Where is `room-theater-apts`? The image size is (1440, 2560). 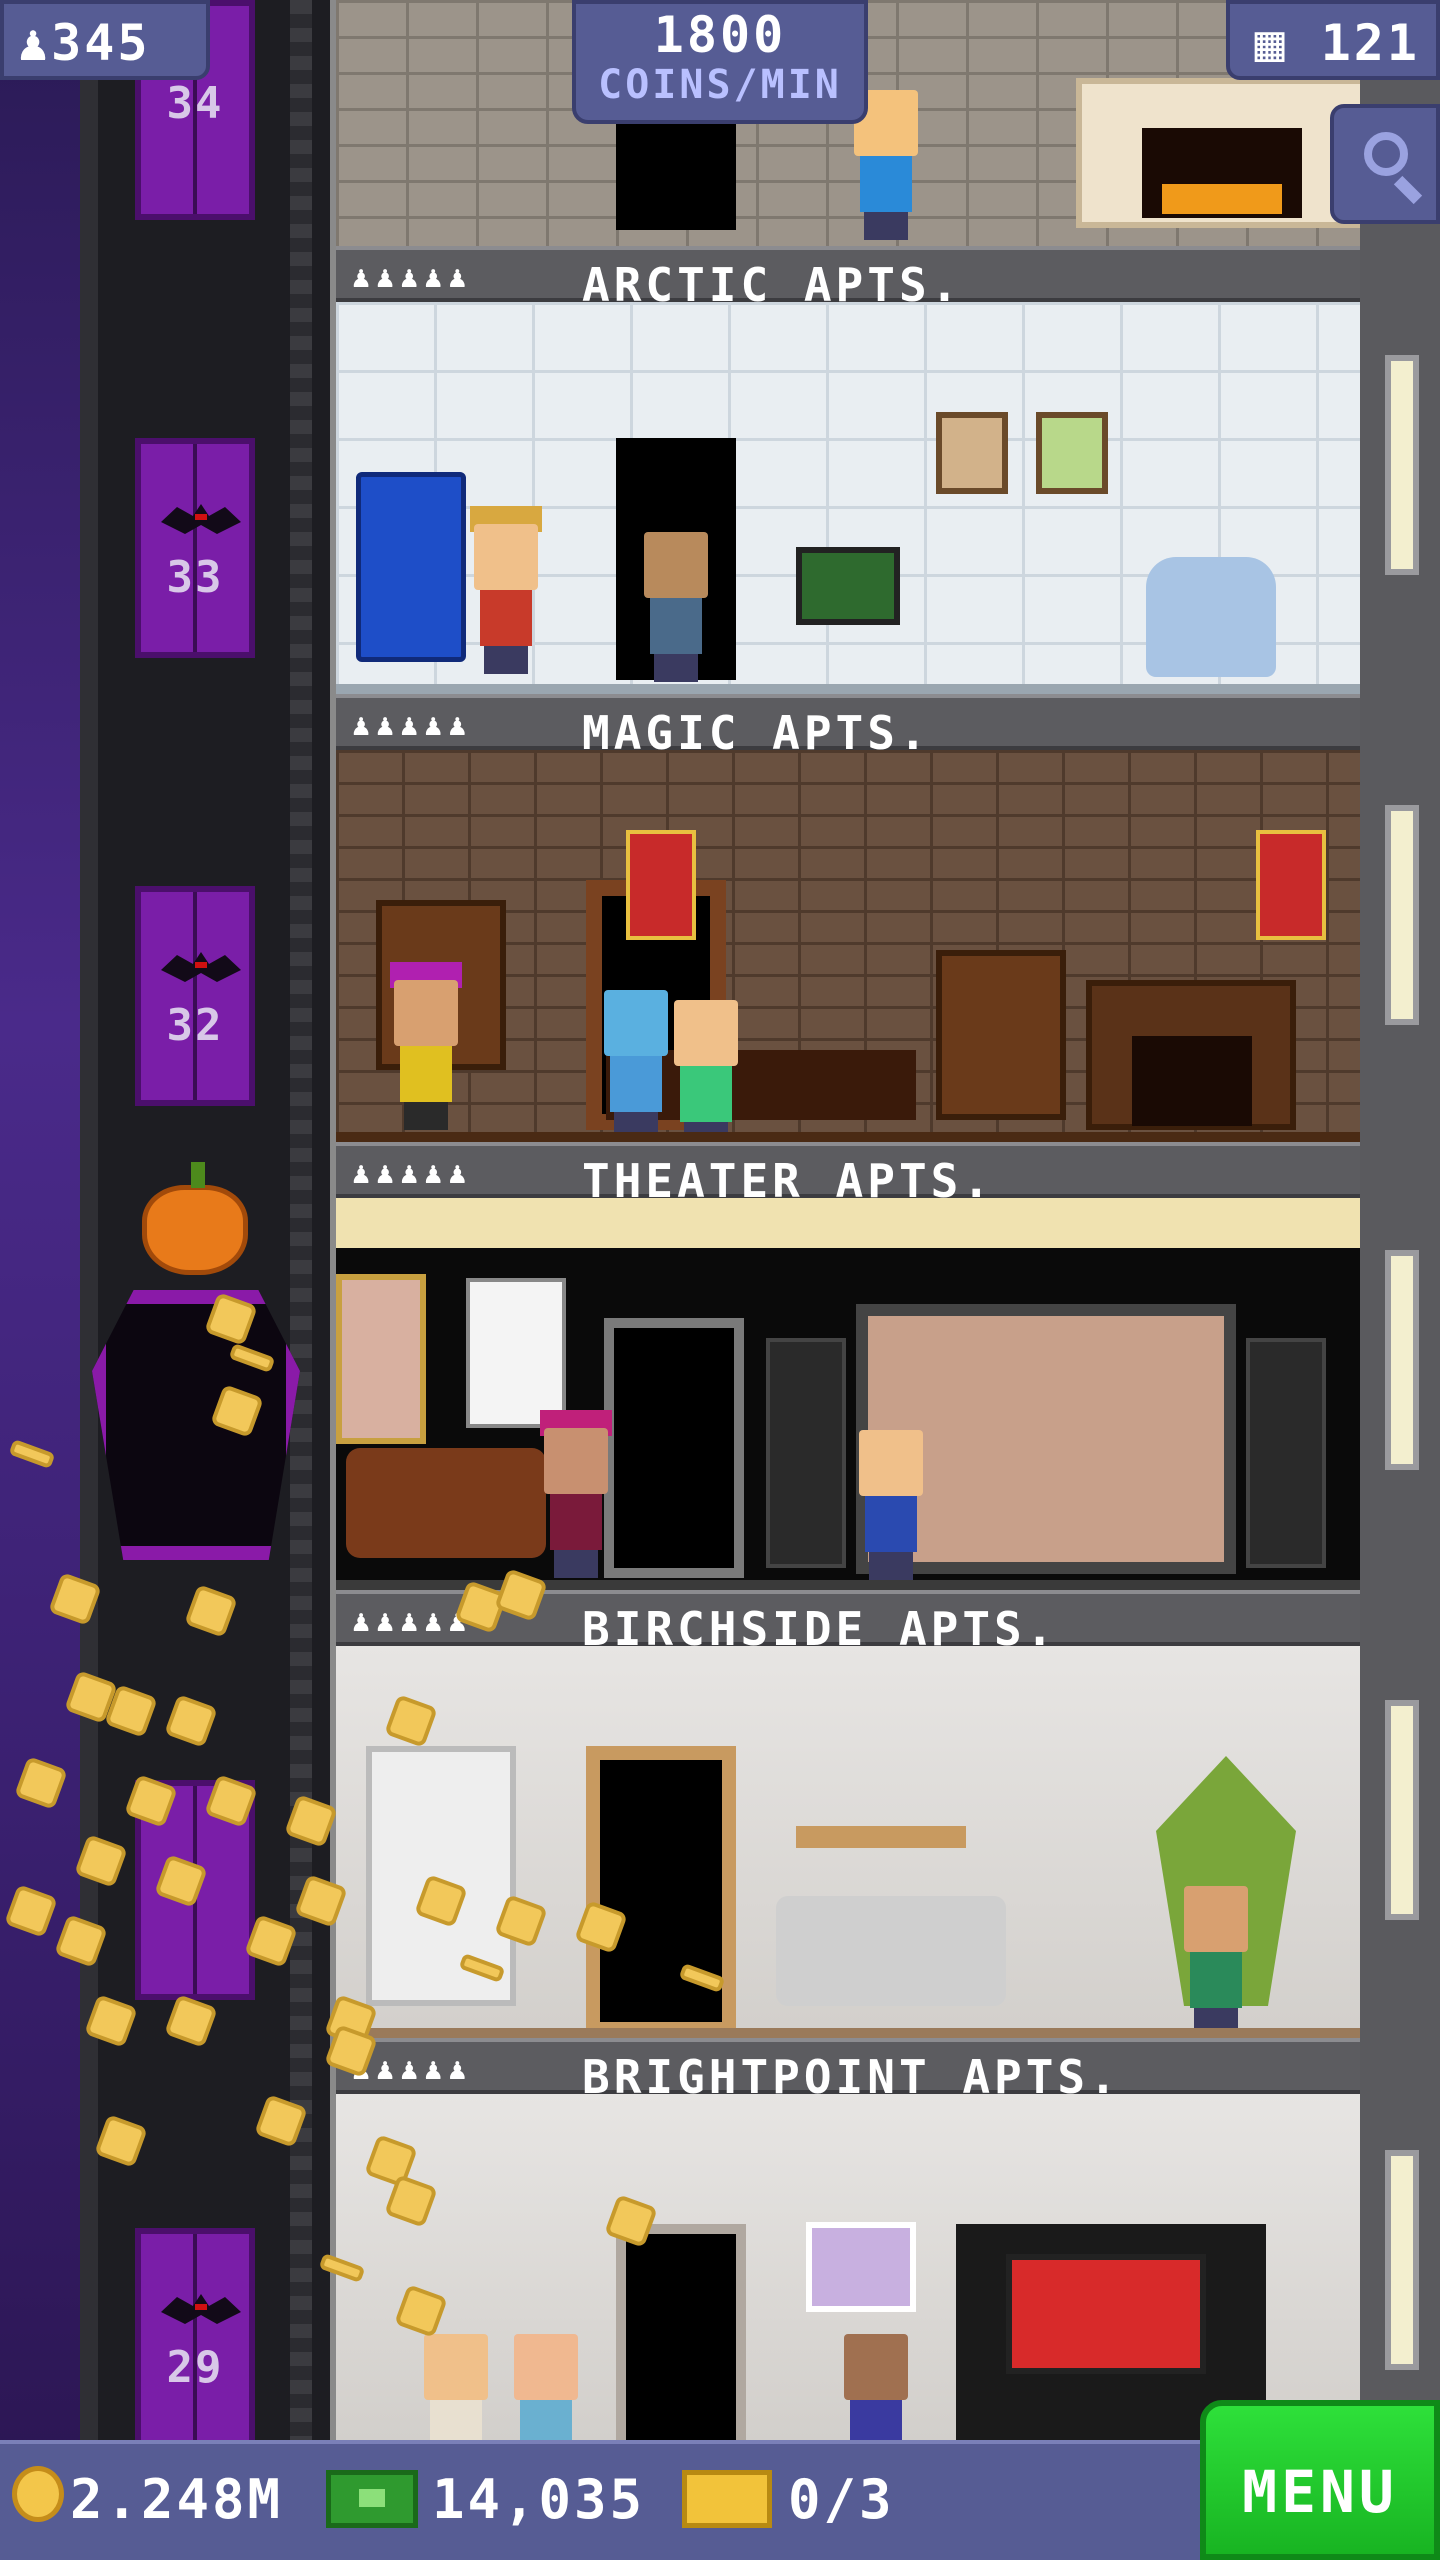
room-theater-apts is located at coordinates (848, 1397).